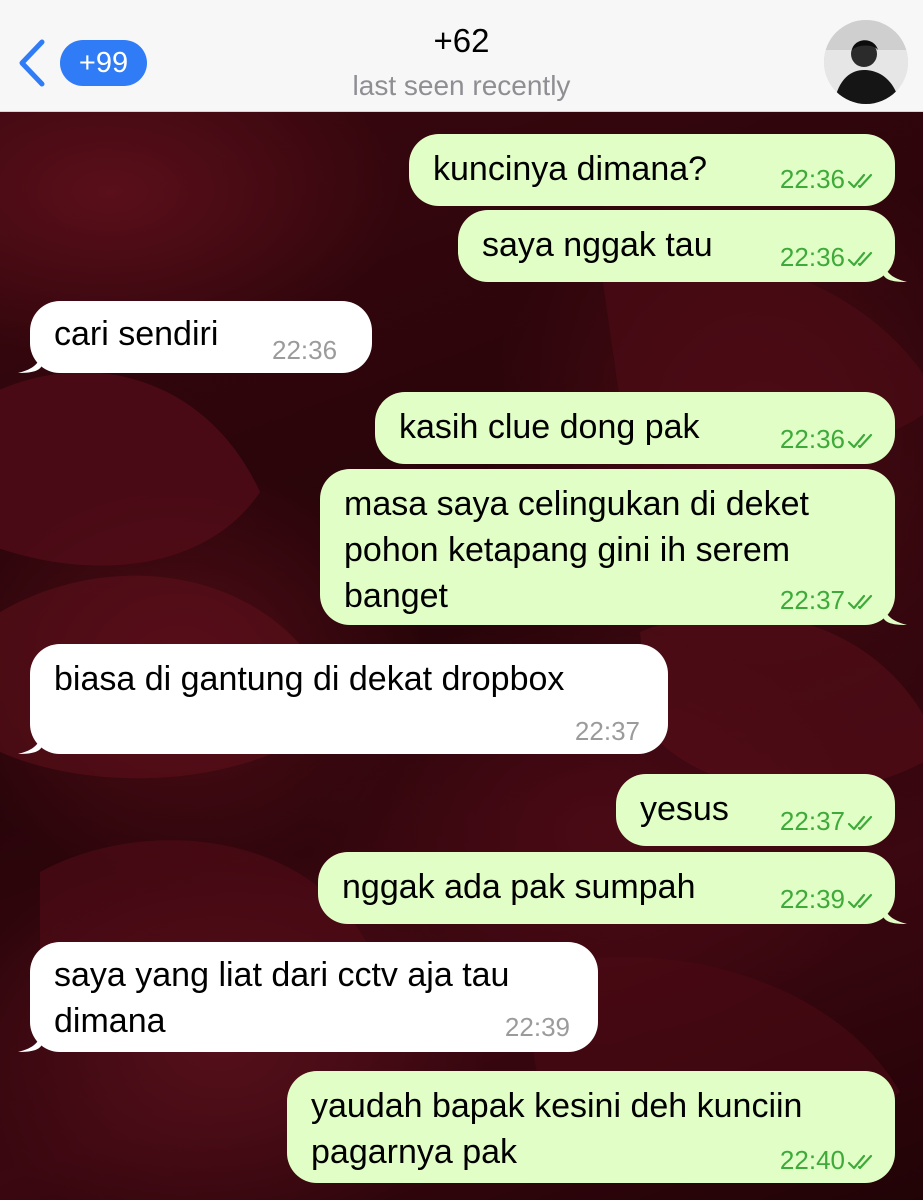 The width and height of the screenshot is (923, 1200). Describe the element at coordinates (110, 1021) in the screenshot. I see `message-text-line: dimana` at that location.